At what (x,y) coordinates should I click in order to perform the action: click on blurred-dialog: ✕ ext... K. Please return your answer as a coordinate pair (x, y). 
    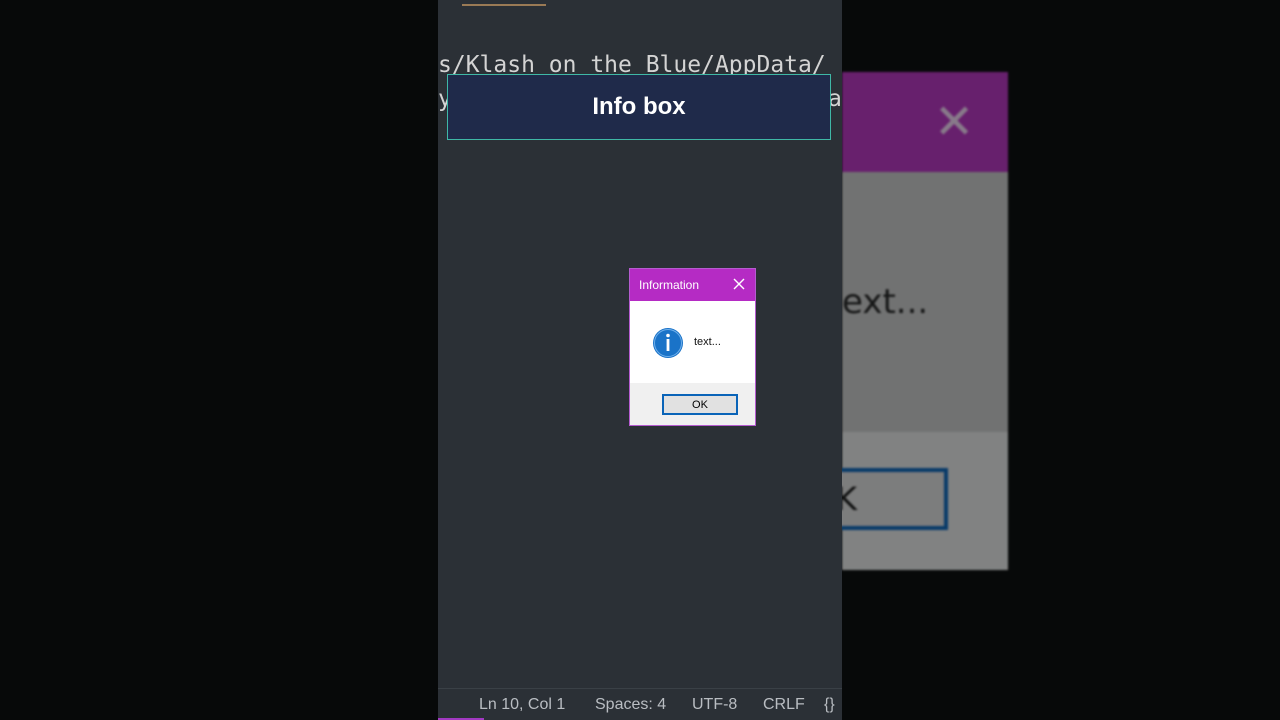
    Looking at the image, I should click on (925, 321).